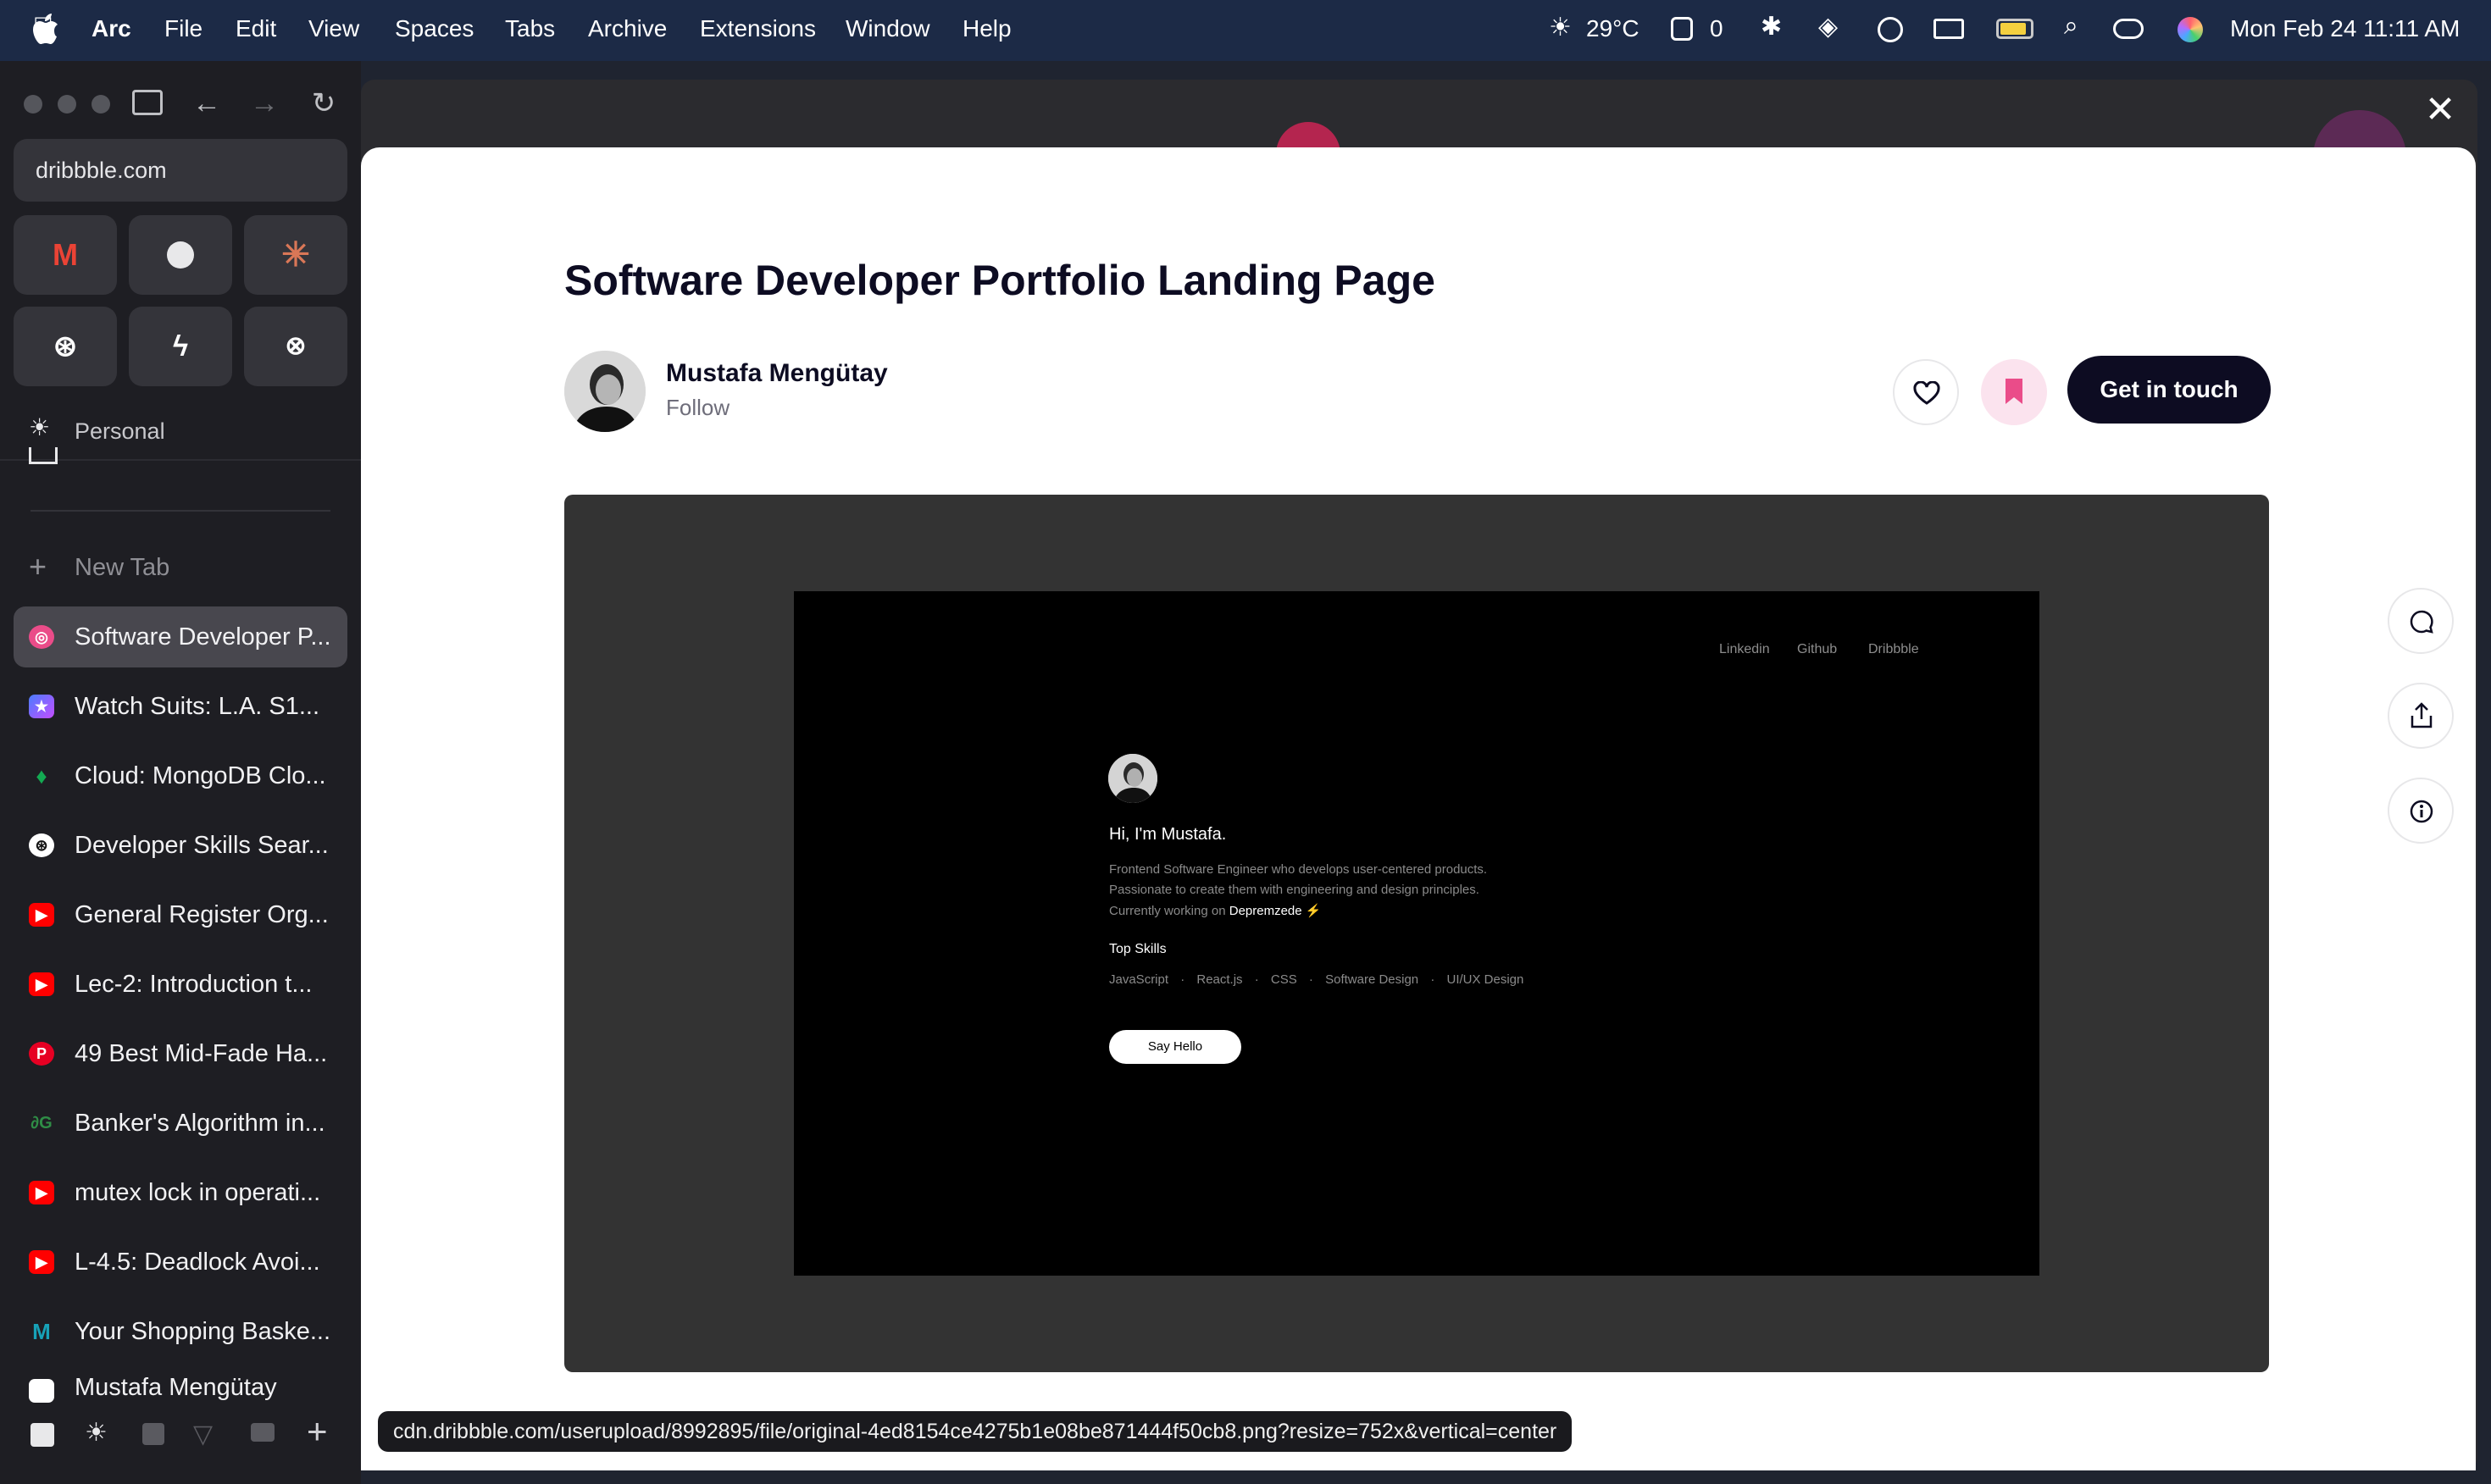 This screenshot has width=2491, height=1484. I want to click on menu-archive: Archive, so click(627, 28).